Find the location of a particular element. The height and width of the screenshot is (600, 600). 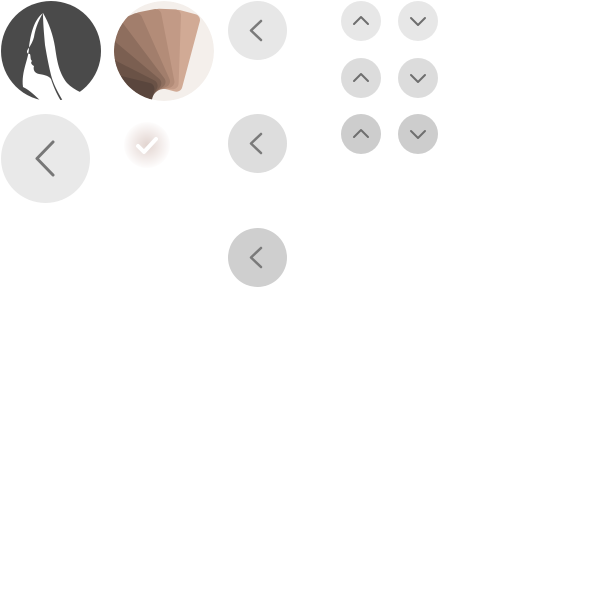

checkmark-badge is located at coordinates (147, 145).